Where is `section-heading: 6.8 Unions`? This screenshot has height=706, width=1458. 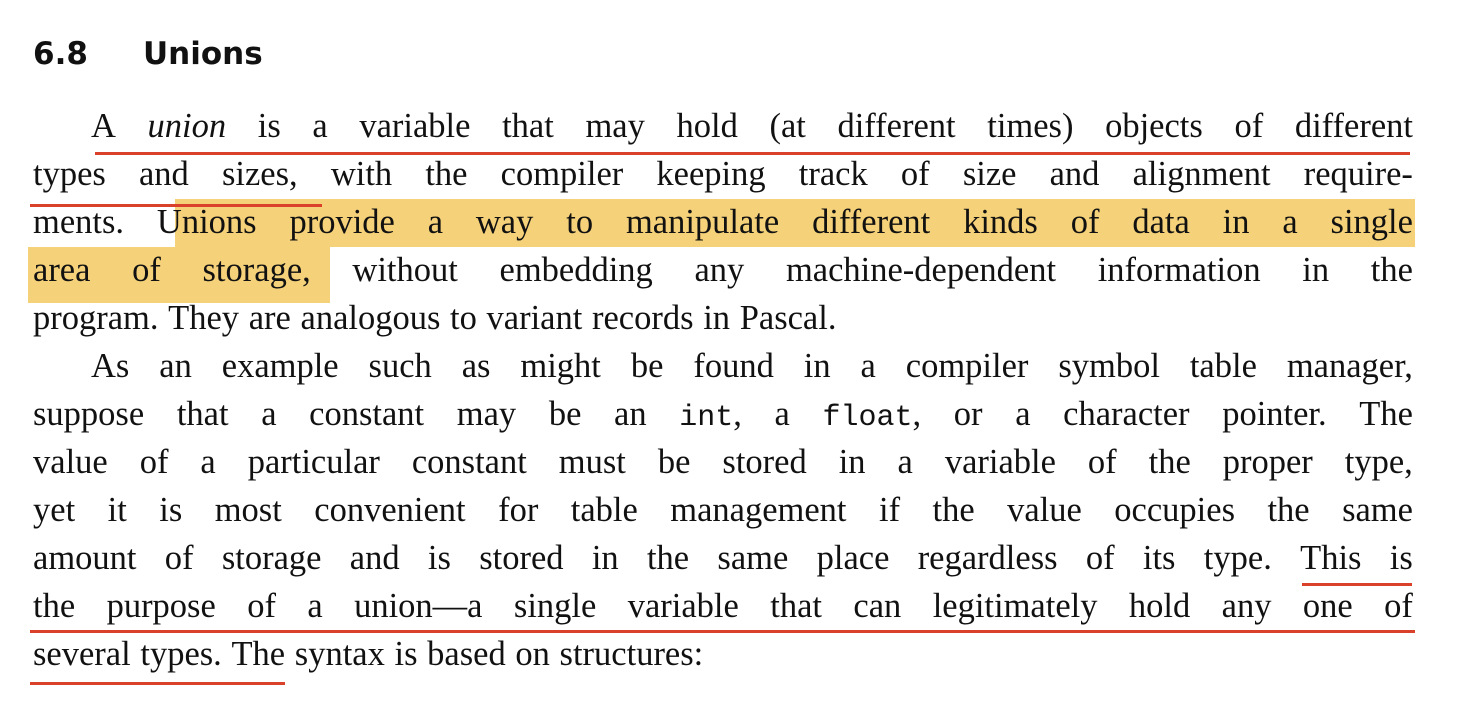
section-heading: 6.8 Unions is located at coordinates (148, 54).